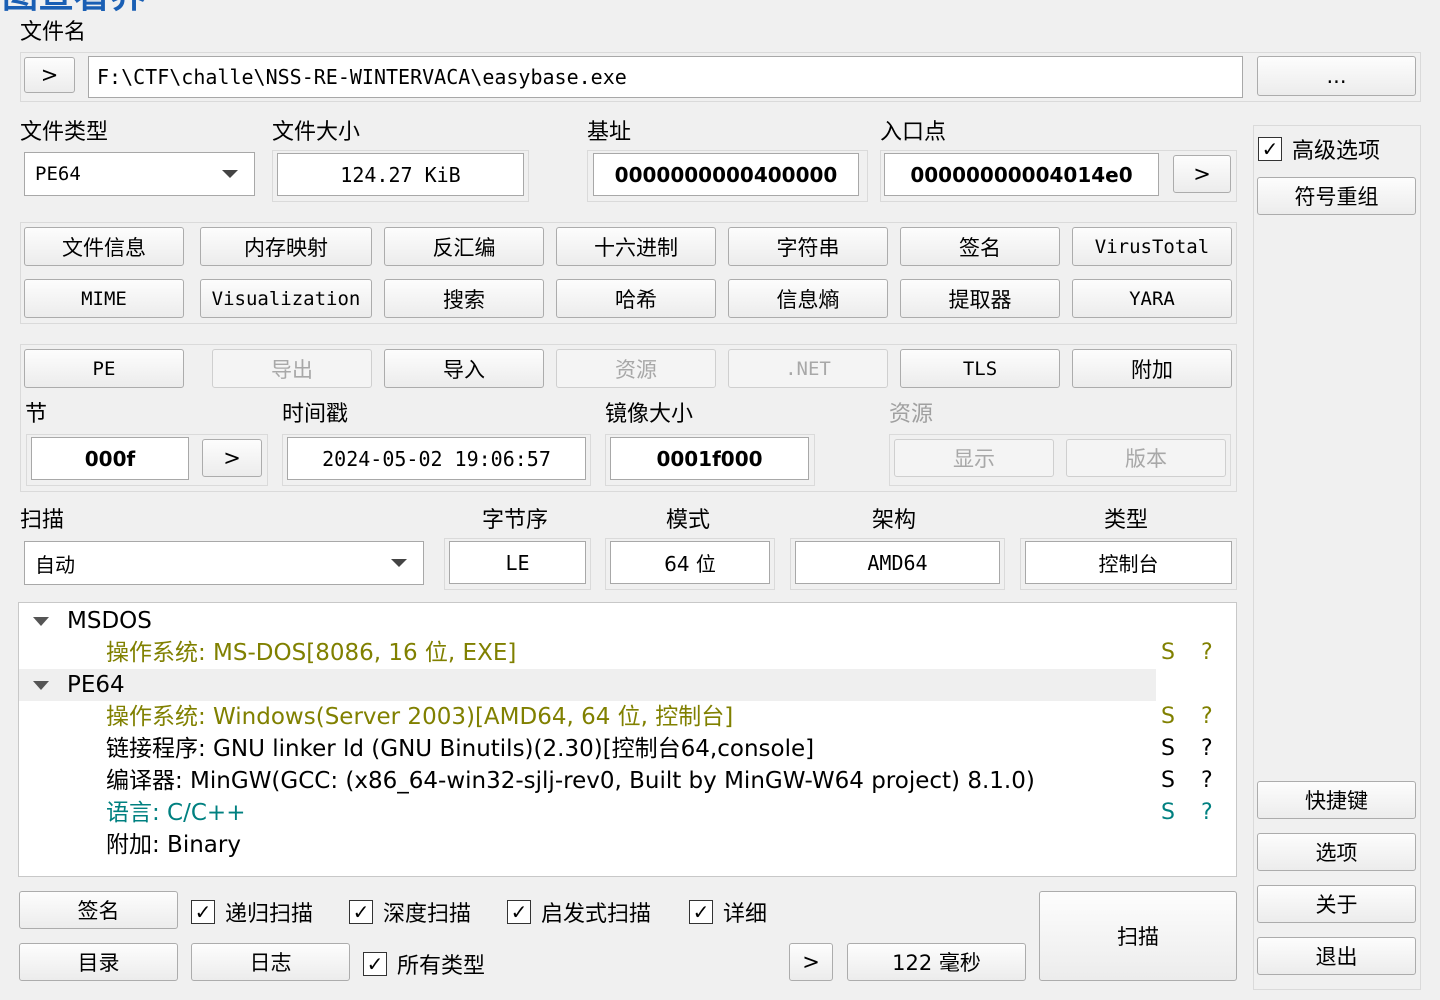 Image resolution: width=1440 pixels, height=1000 pixels. Describe the element at coordinates (1128, 562) in the screenshot. I see `type-value: 控制台` at that location.